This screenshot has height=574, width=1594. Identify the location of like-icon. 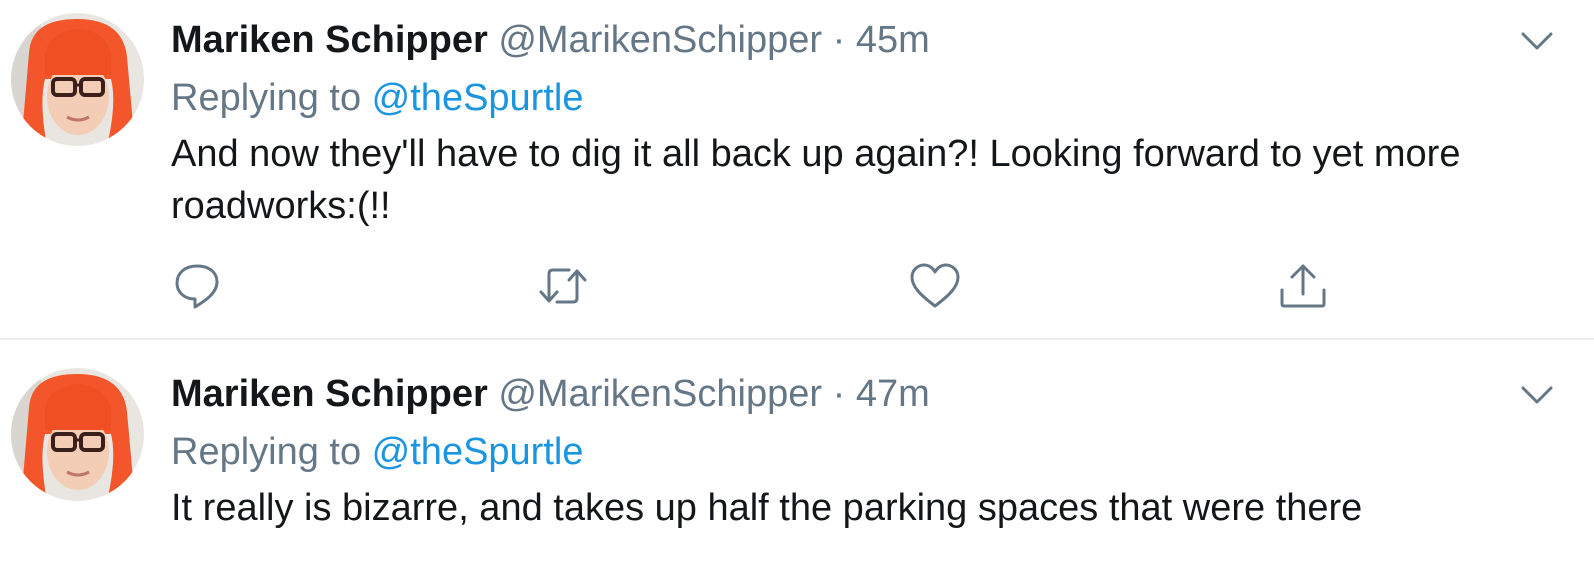
(935, 285).